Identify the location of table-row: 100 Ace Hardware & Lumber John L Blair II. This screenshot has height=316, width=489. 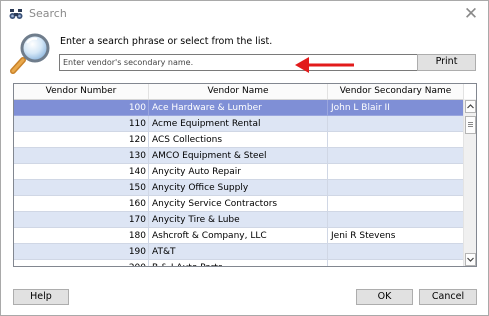
(239, 108).